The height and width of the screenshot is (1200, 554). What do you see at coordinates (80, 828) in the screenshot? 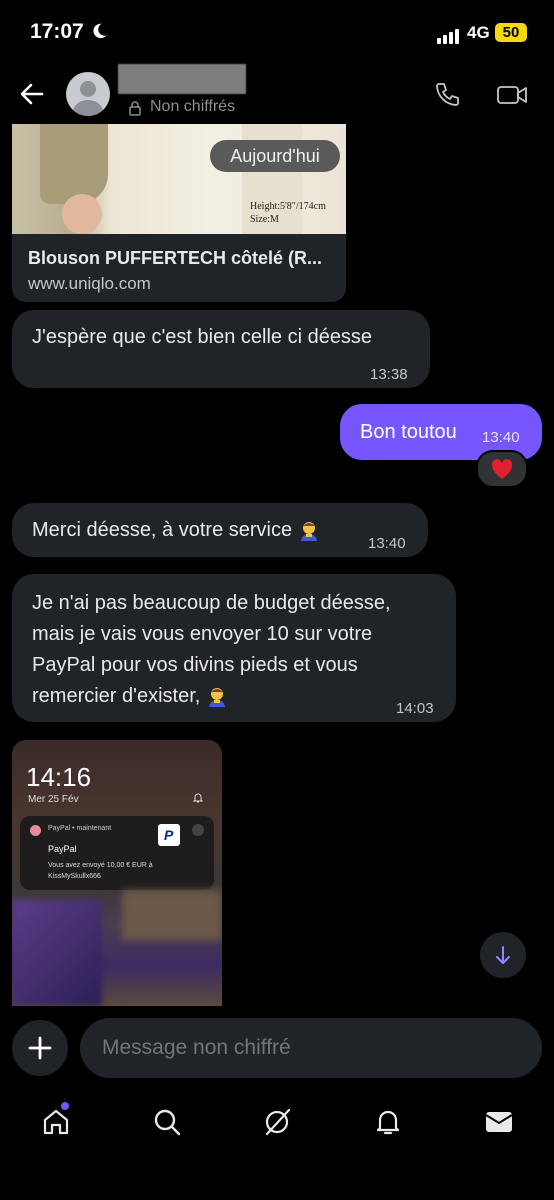
I see `notification-app: PayPal • maintenant` at bounding box center [80, 828].